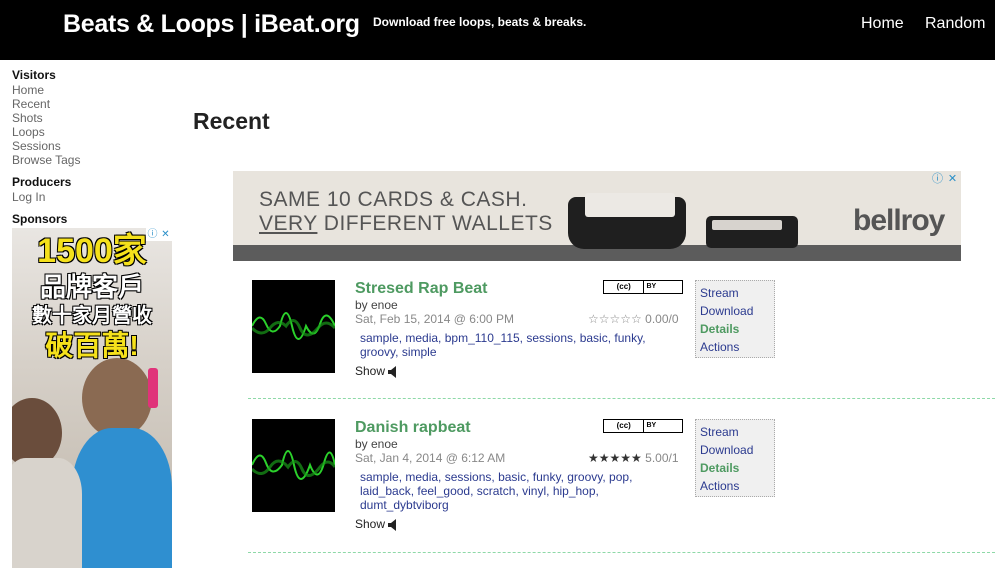  What do you see at coordinates (231, 121) in the screenshot?
I see `page-title: Recent` at bounding box center [231, 121].